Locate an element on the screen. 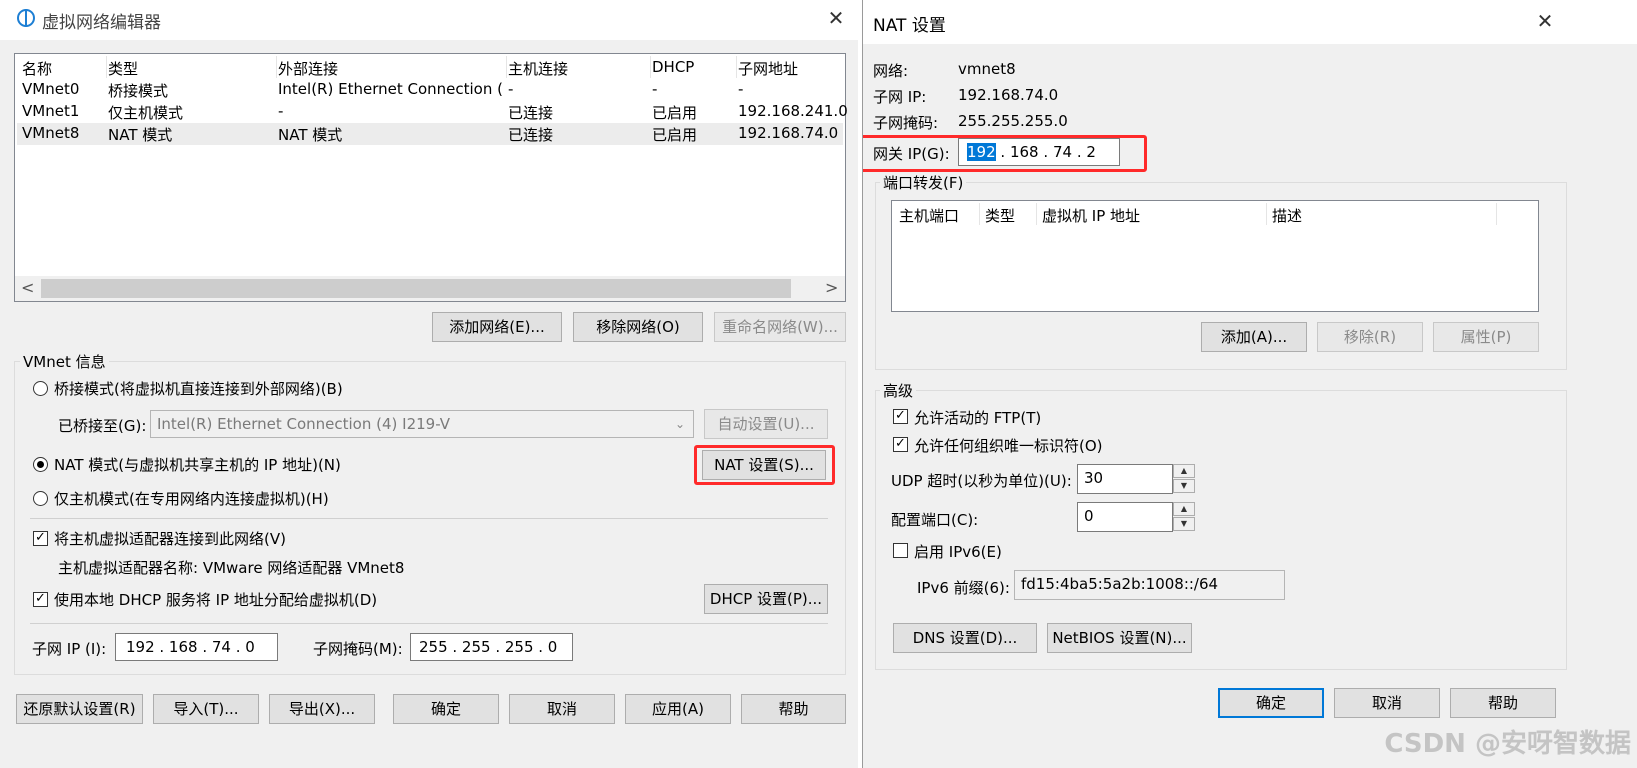  title-bar: NAT 设置 ✕ is located at coordinates (1250, 22).